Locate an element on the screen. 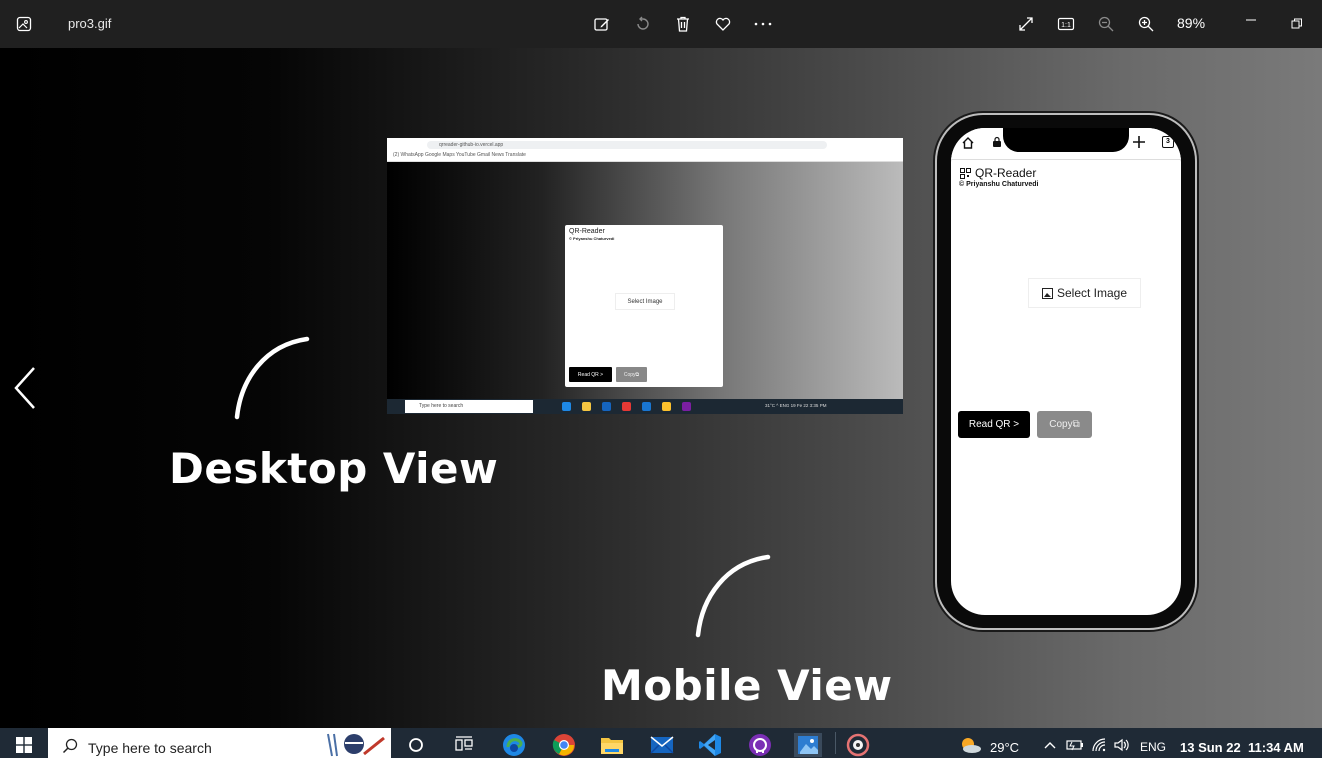 This screenshot has height=758, width=1322. address-bar: qrreader-github-io.vercel.app is located at coordinates (627, 145).